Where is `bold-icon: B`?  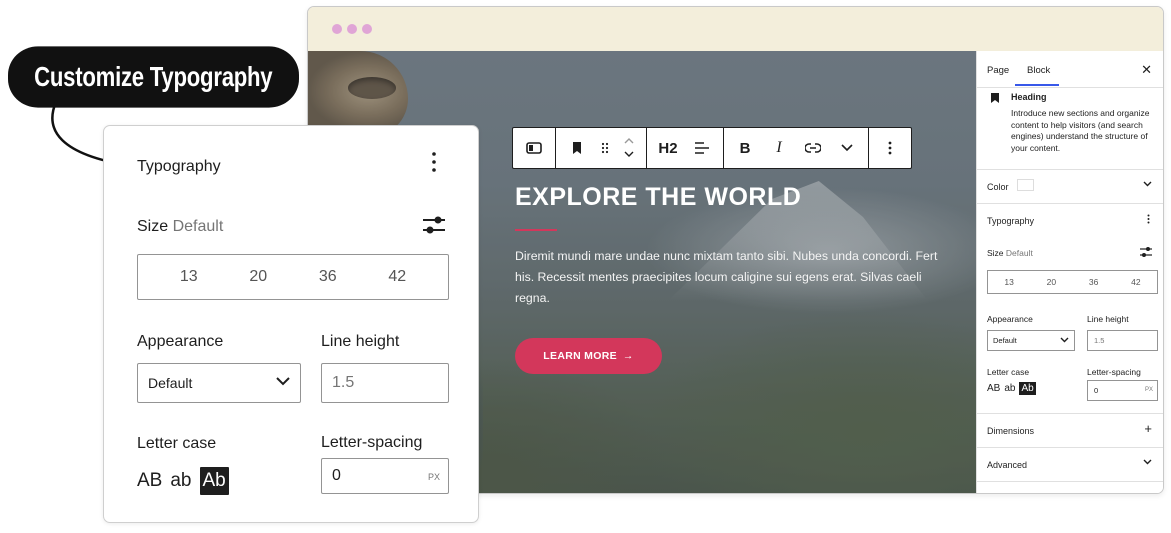 bold-icon: B is located at coordinates (745, 148).